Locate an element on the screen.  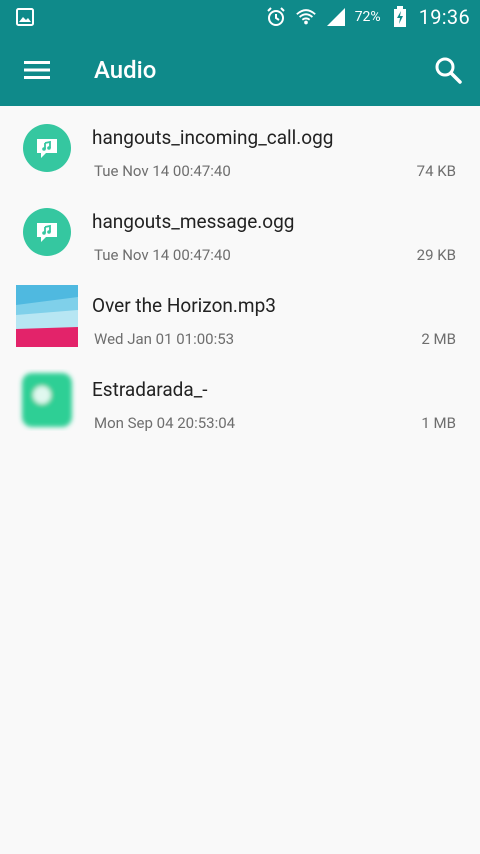
search-button is located at coordinates (448, 70).